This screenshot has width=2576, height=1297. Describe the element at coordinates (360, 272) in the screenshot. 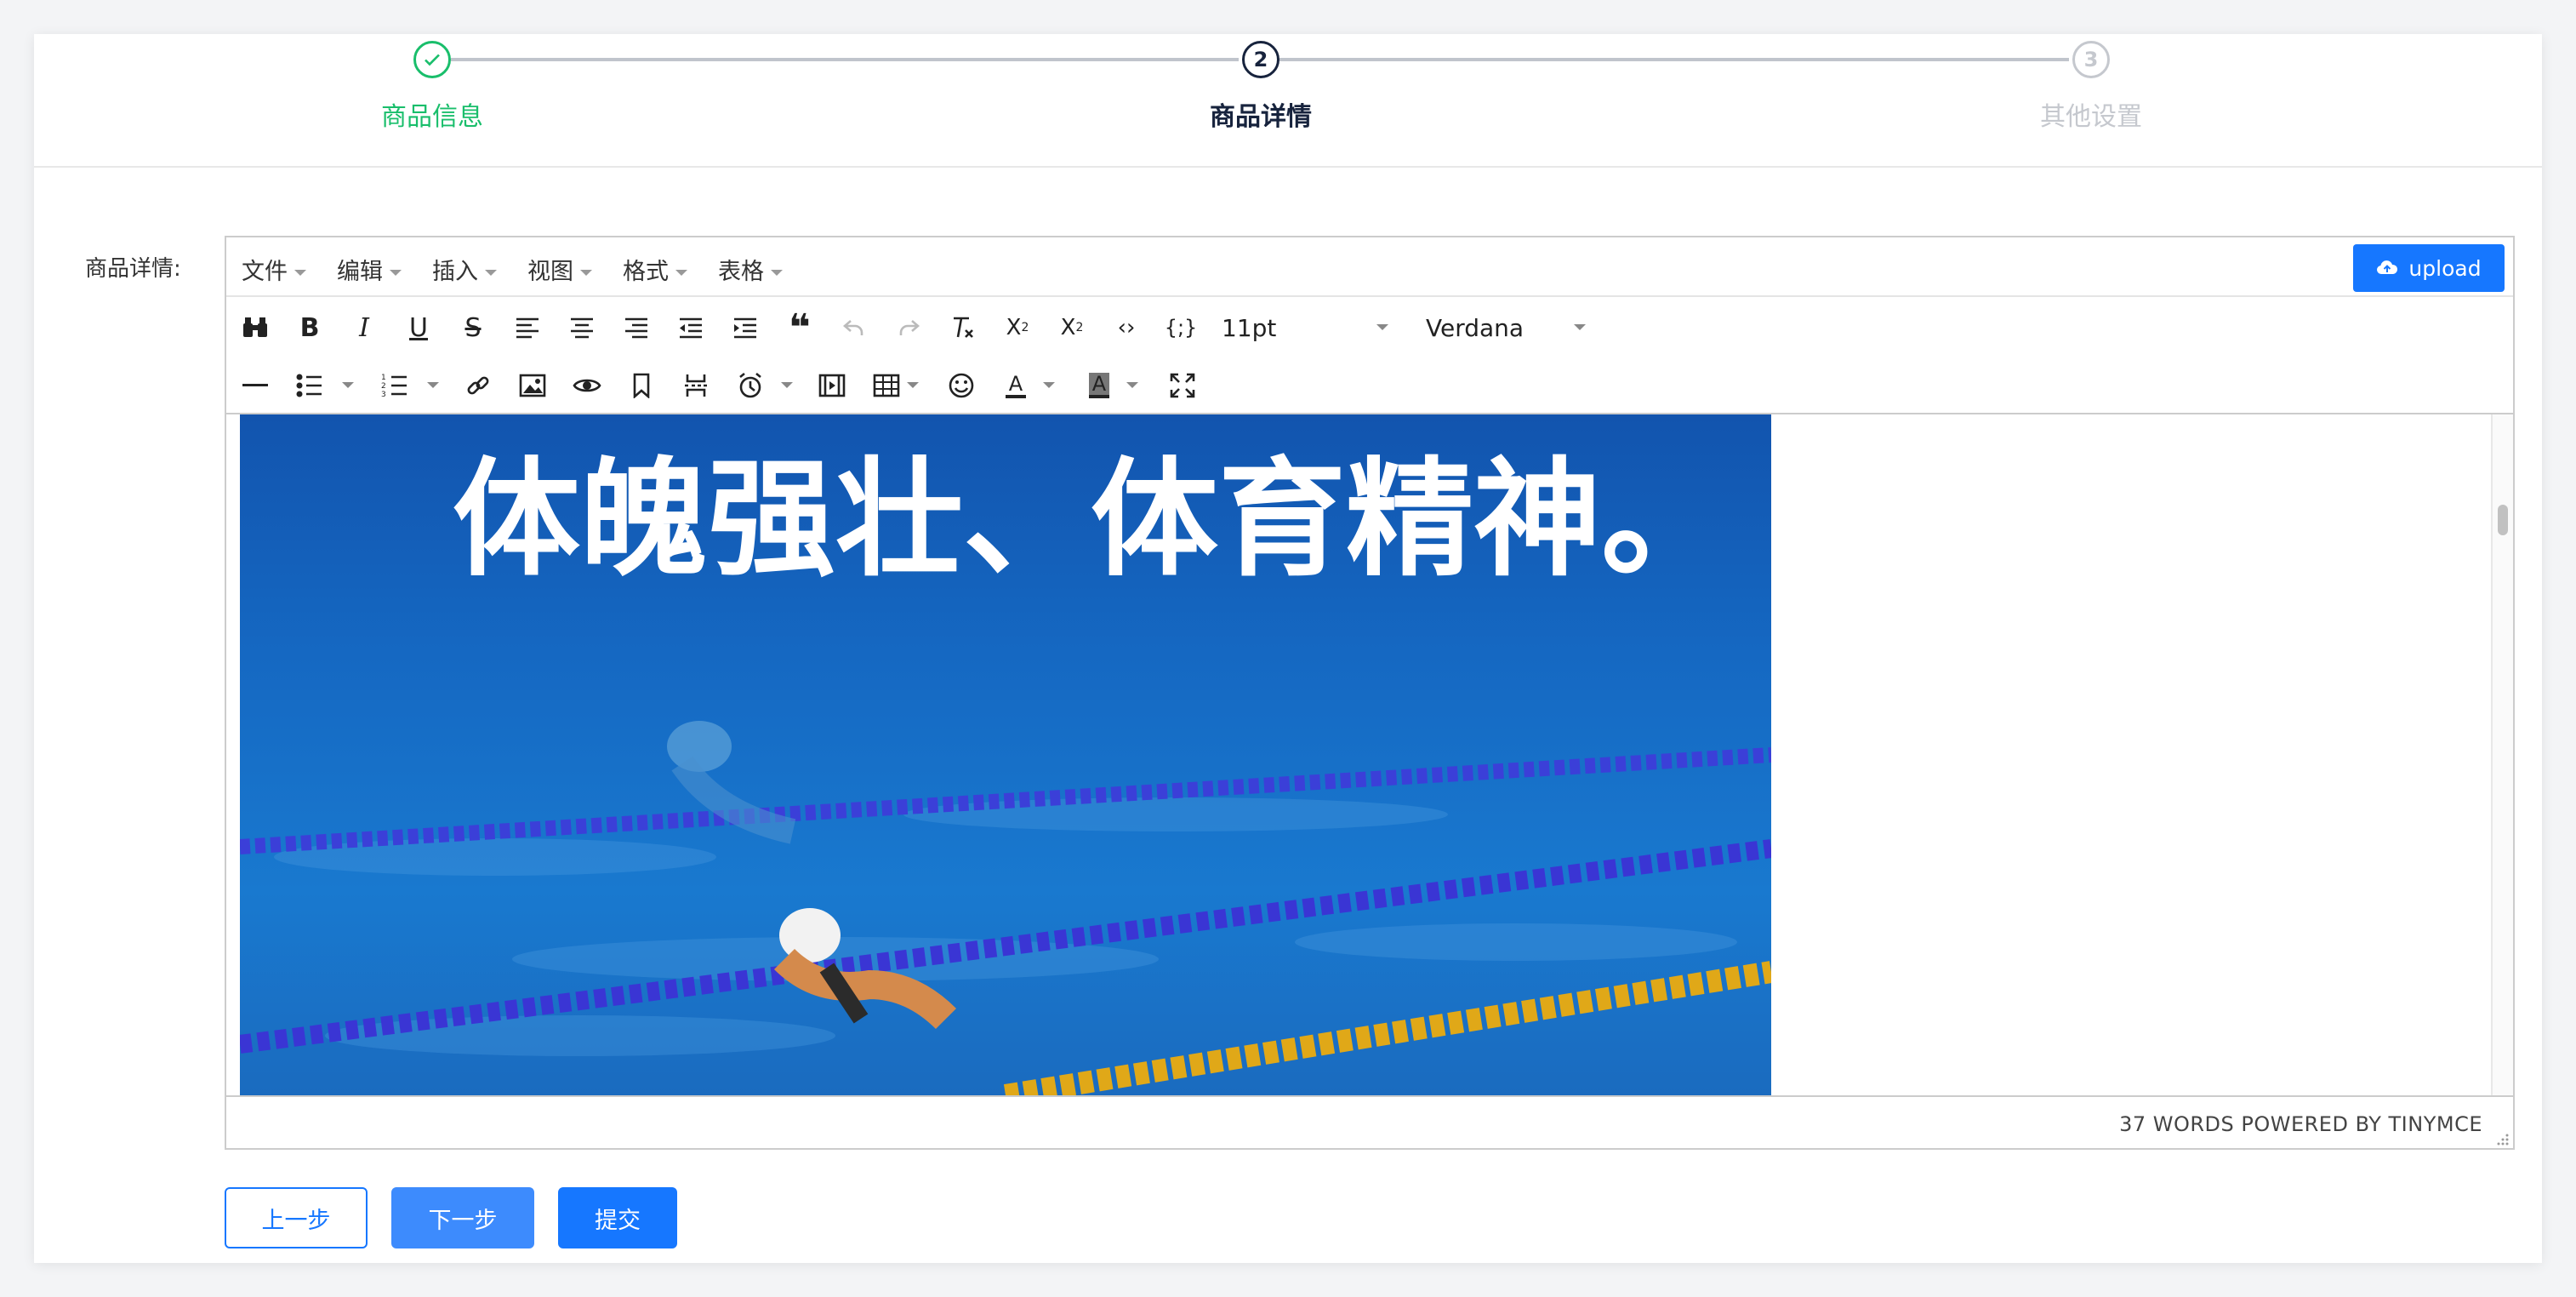

I see `menu-edit-label: 编辑` at that location.